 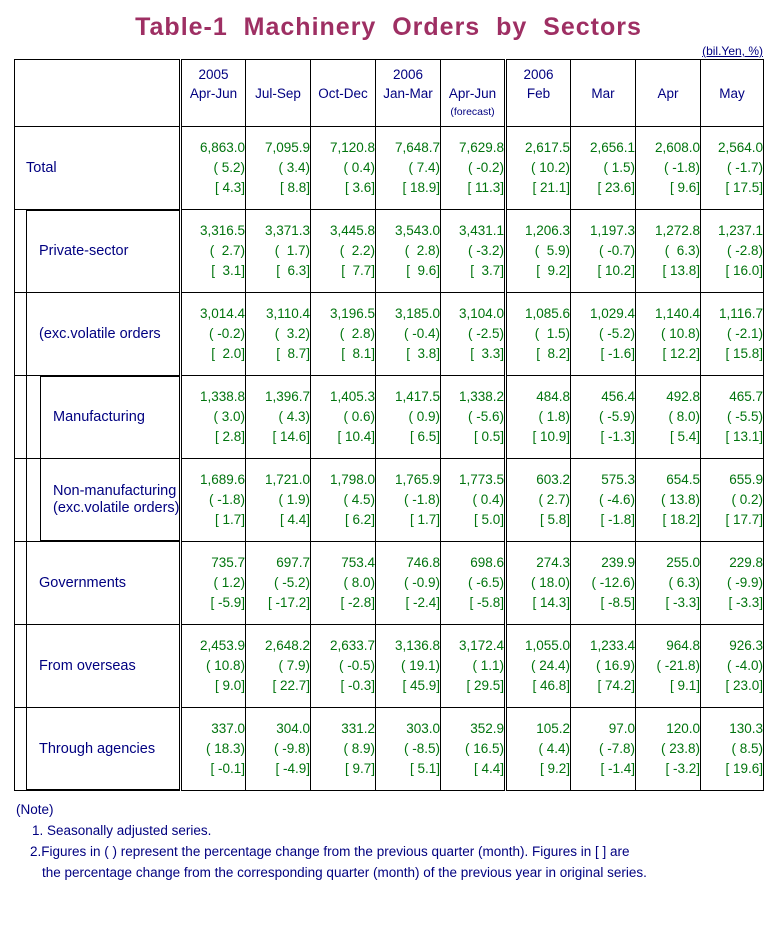 What do you see at coordinates (553, 479) in the screenshot?
I see `cell-value: 603.2` at bounding box center [553, 479].